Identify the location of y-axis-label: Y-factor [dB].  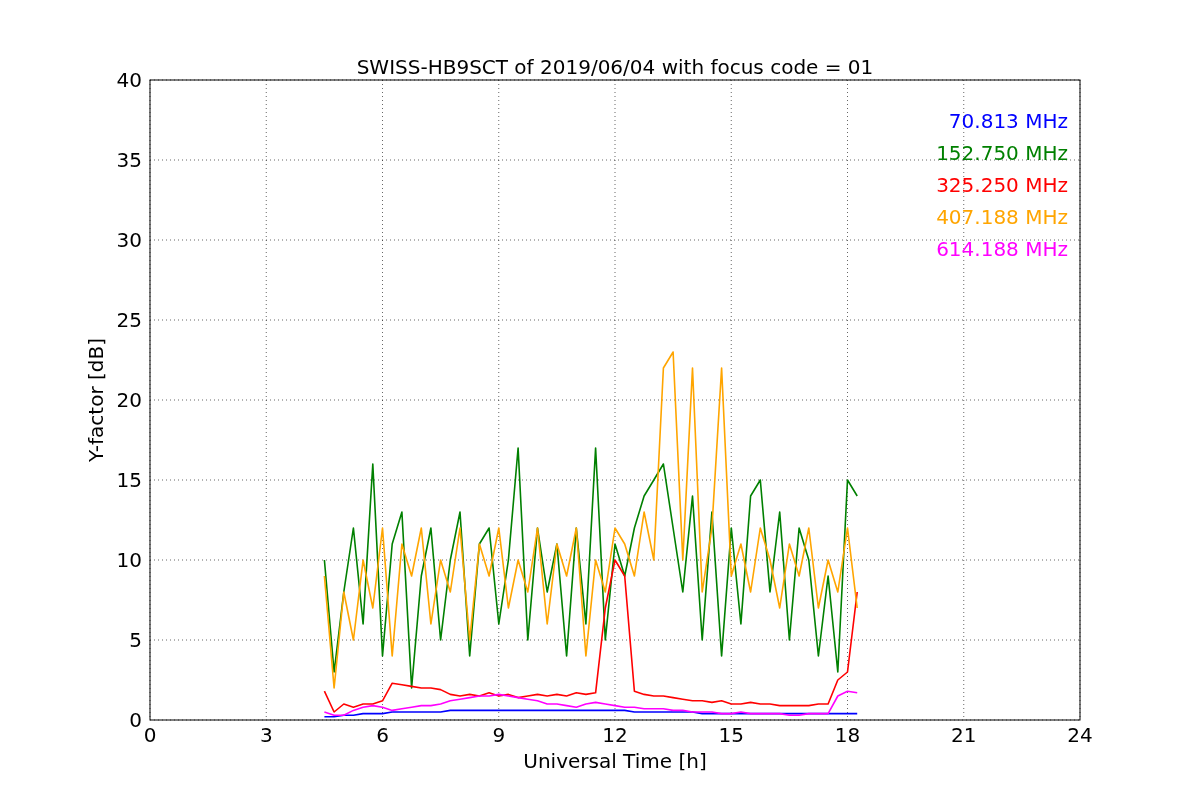
(96, 400).